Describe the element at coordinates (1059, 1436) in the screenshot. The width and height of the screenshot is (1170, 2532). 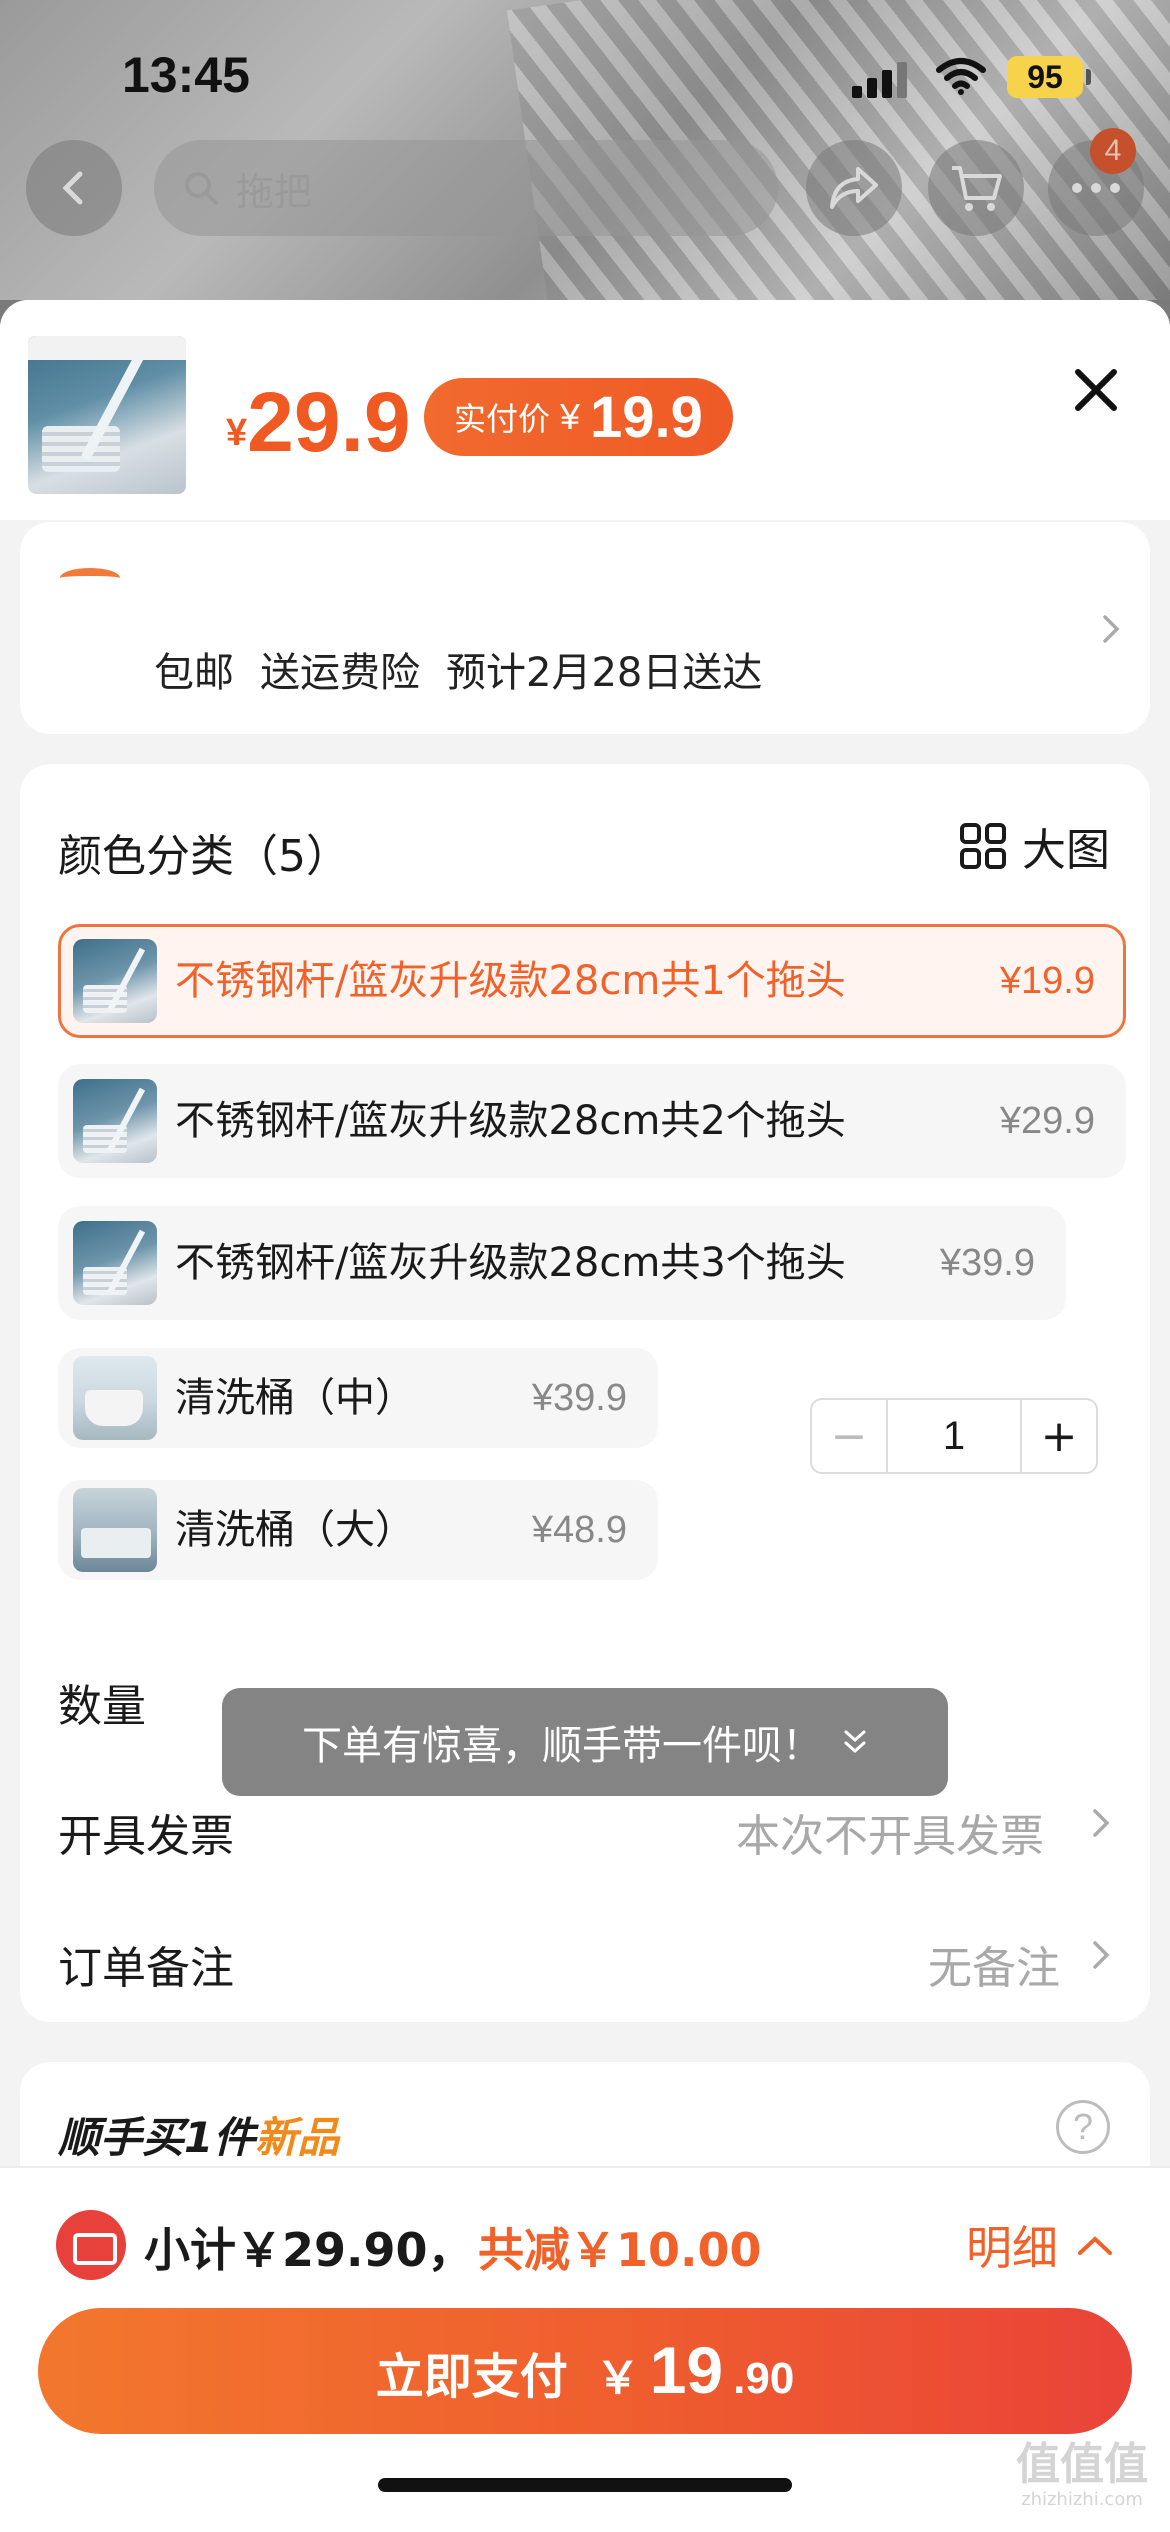
I see `quantity-increment-button: +` at that location.